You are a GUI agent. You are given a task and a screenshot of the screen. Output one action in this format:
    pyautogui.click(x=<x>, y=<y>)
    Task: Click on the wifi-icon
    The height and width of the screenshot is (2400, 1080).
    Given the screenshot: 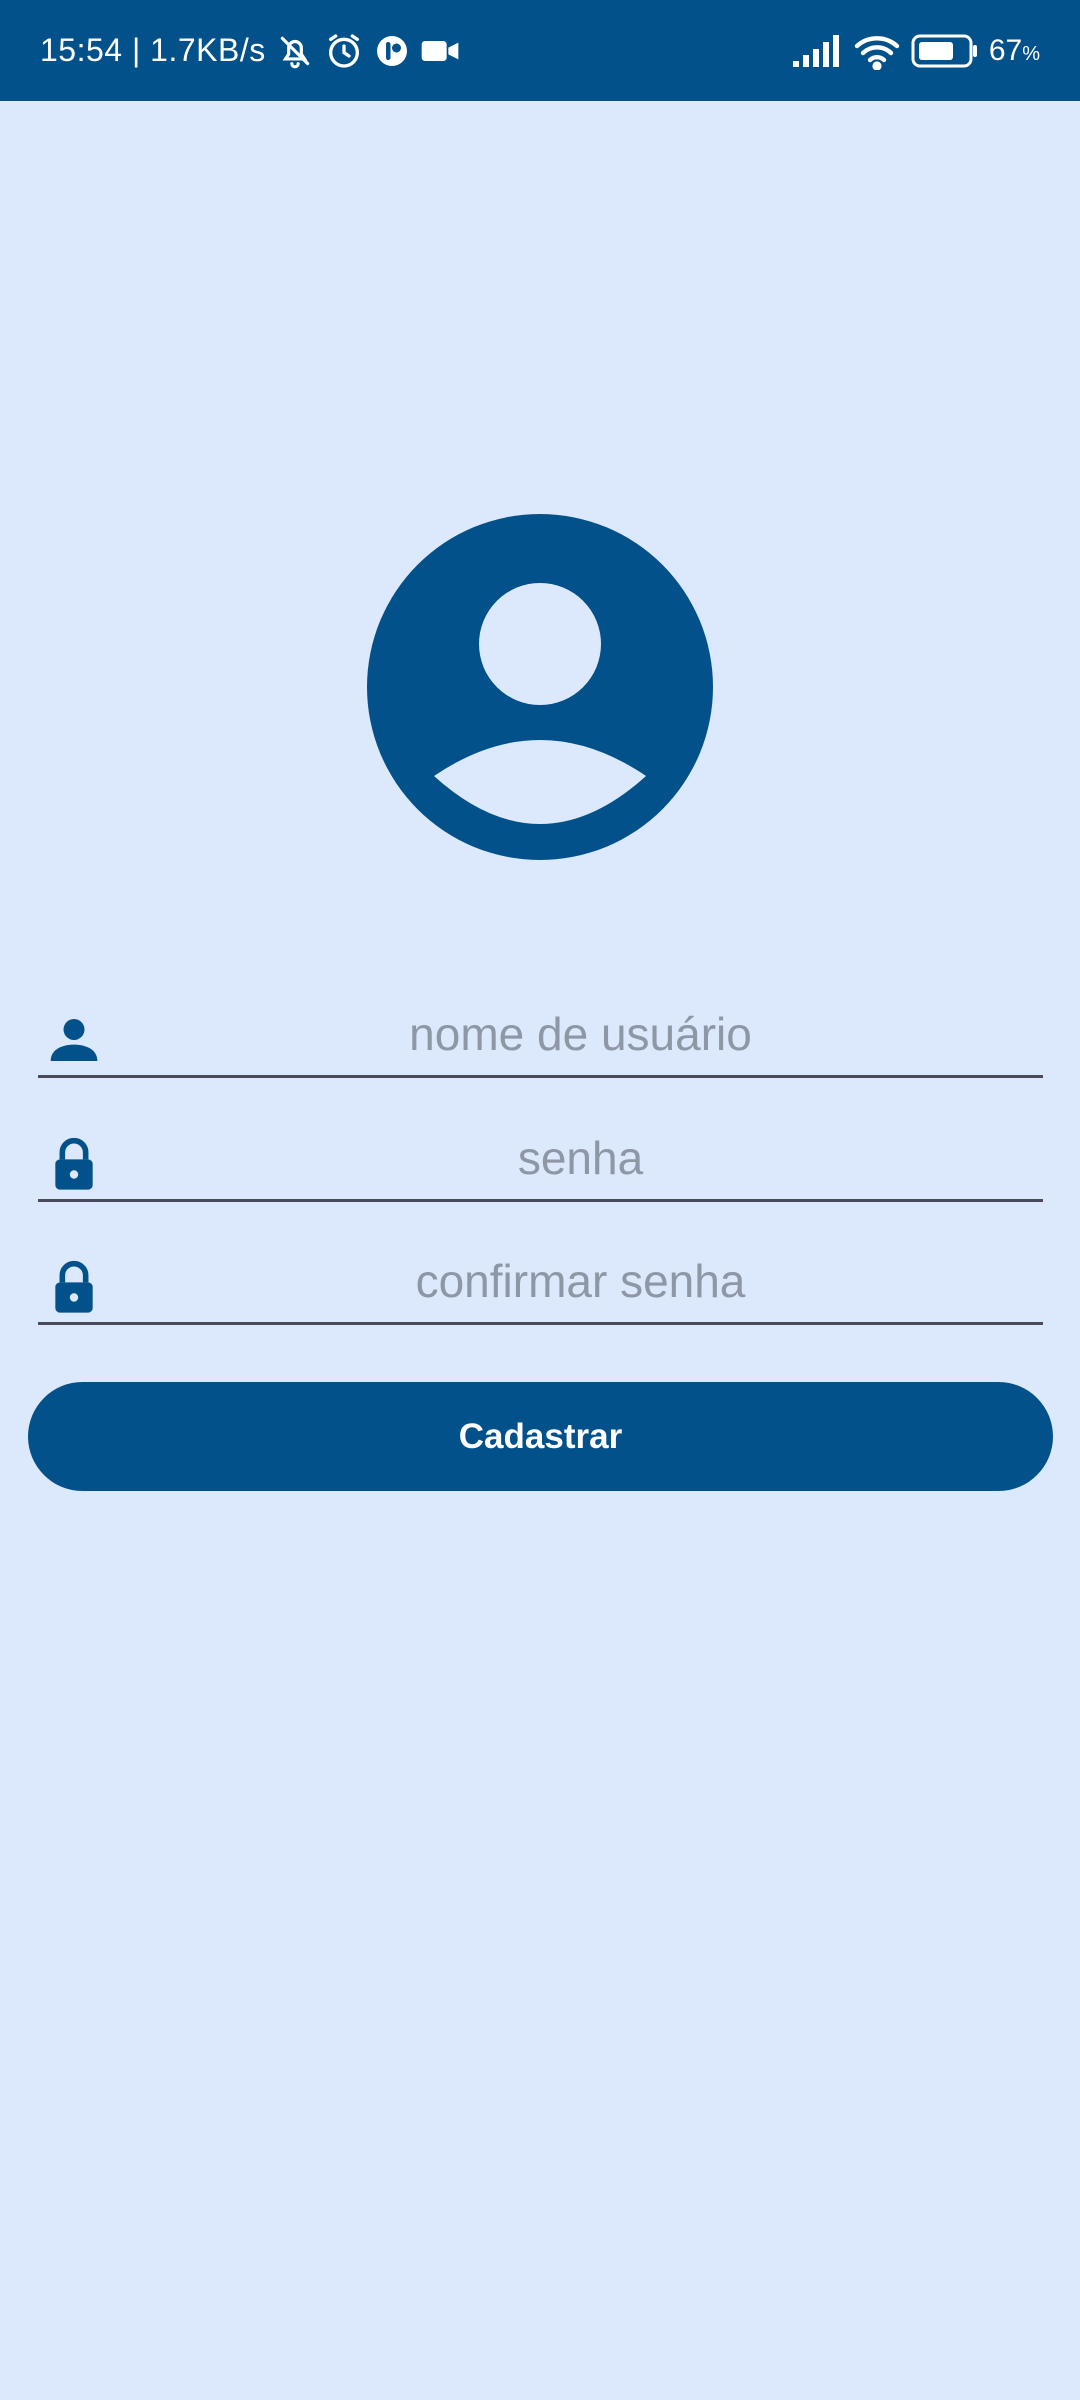 What is the action you would take?
    pyautogui.click(x=877, y=51)
    